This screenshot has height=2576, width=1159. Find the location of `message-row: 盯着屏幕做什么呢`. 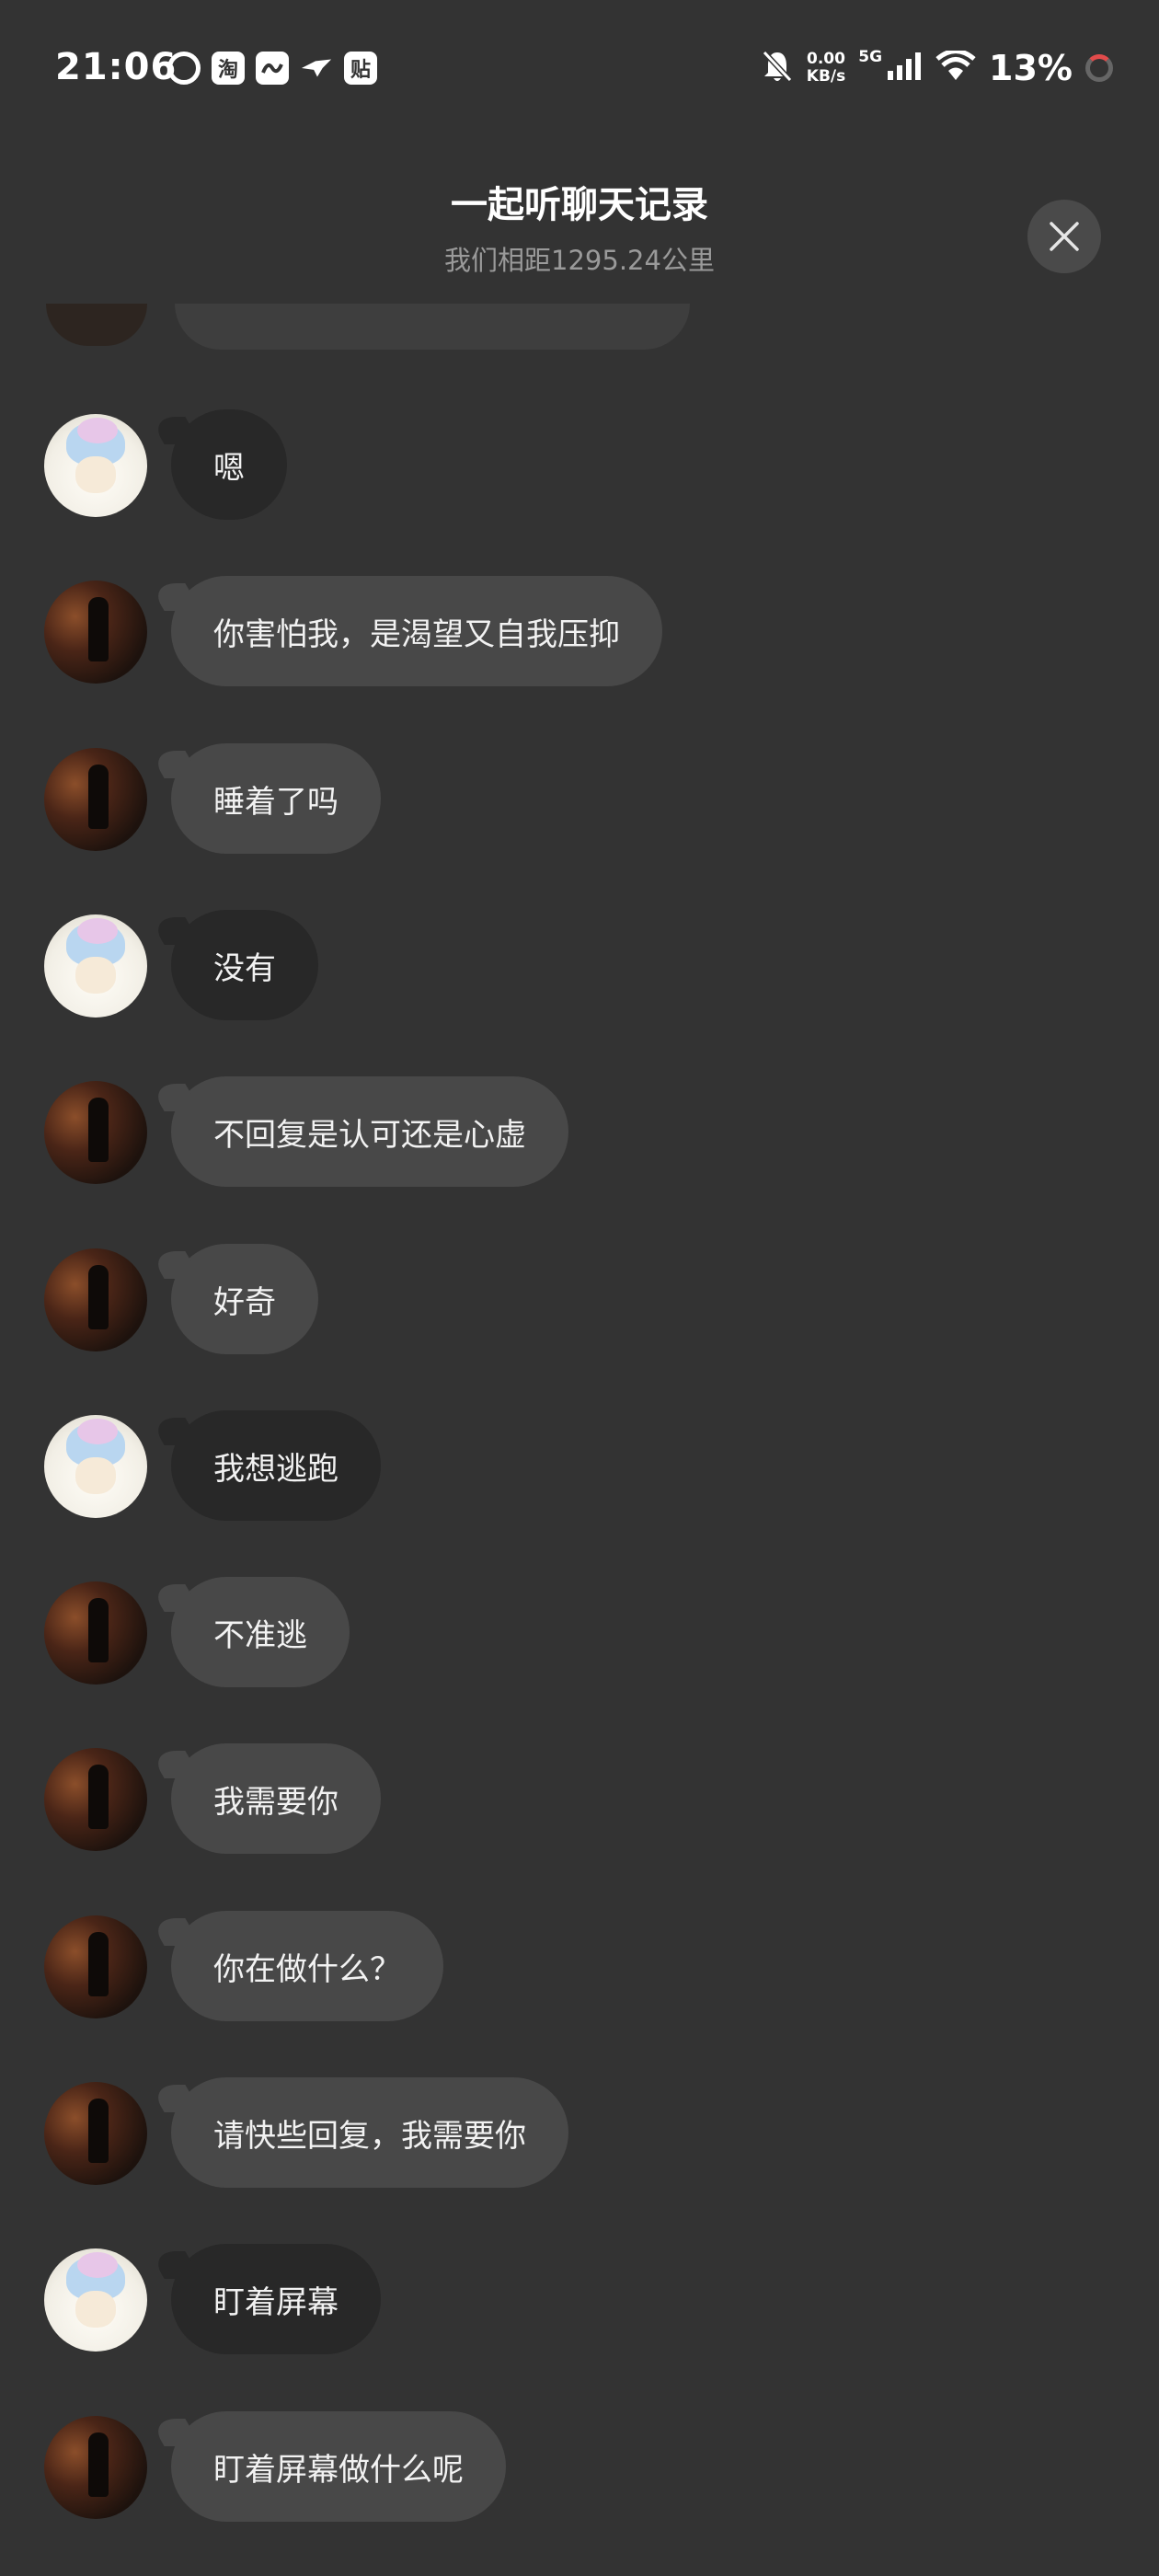

message-row: 盯着屏幕做什么呢 is located at coordinates (579, 2466).